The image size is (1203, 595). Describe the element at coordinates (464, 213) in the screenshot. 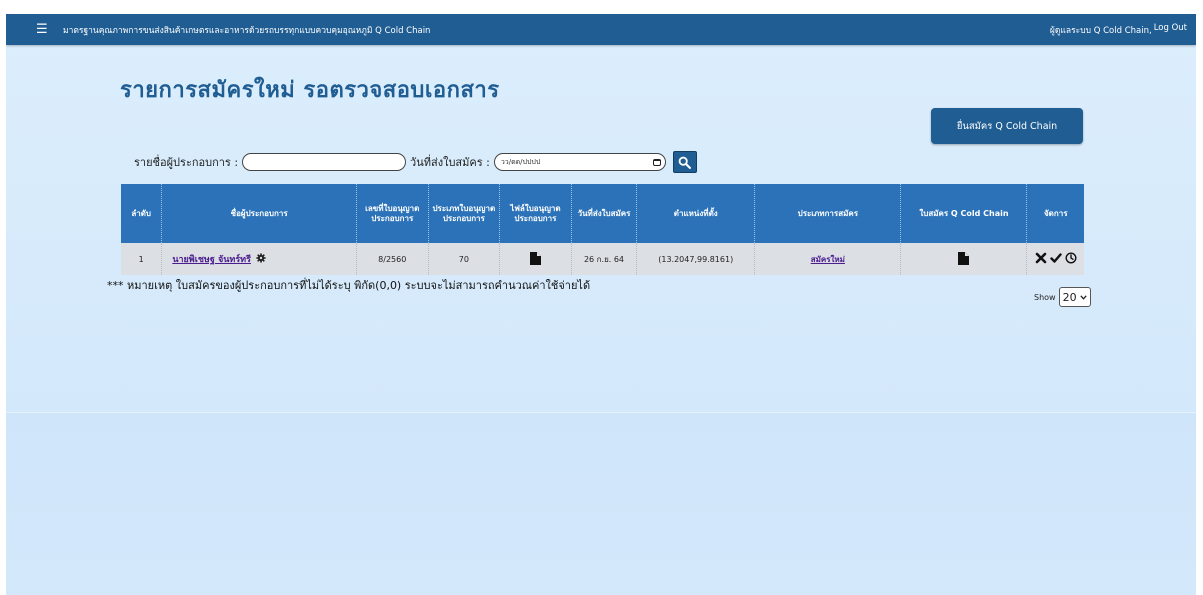

I see `header-license-type: ประเภทใบอนุญาตประกอบการ` at that location.